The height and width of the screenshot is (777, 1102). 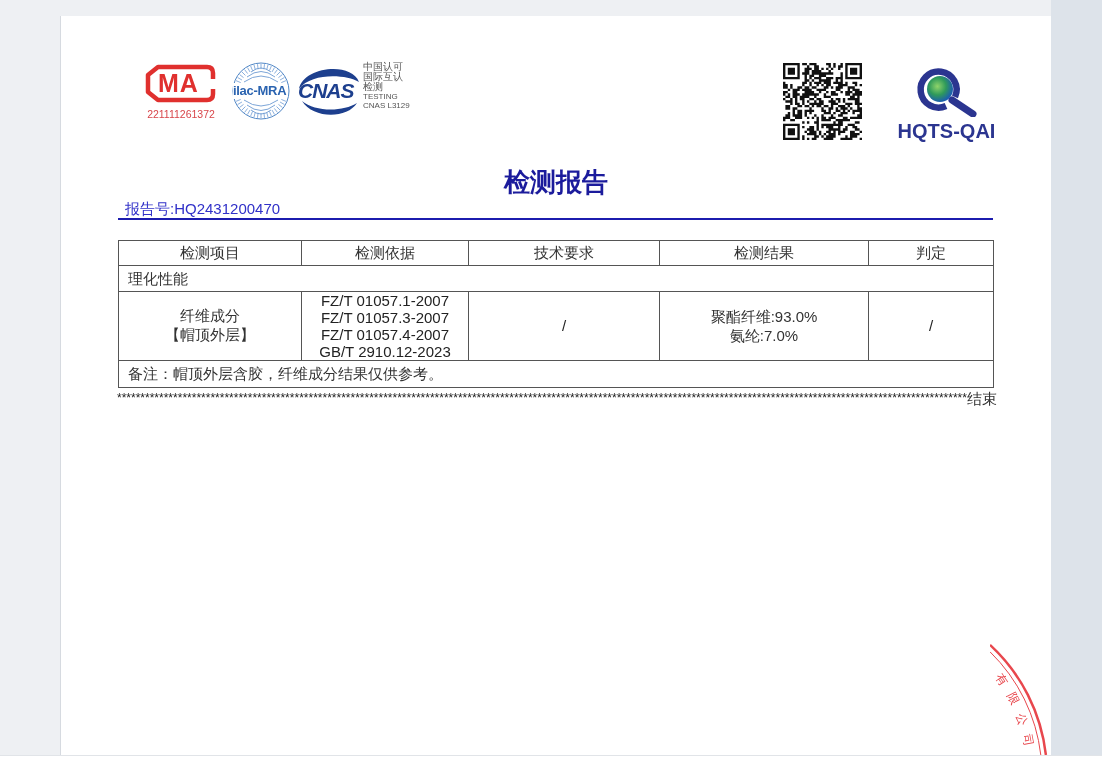 What do you see at coordinates (385, 351) in the screenshot?
I see `standard-code: GB/T 2910.12-2023` at bounding box center [385, 351].